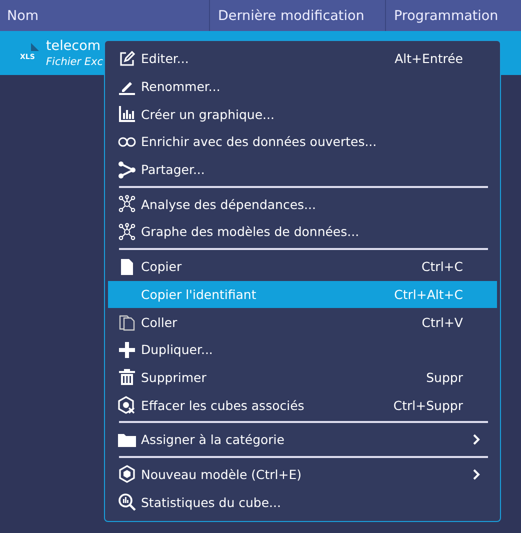  Describe the element at coordinates (127, 474) in the screenshot. I see `cube-icon` at that location.